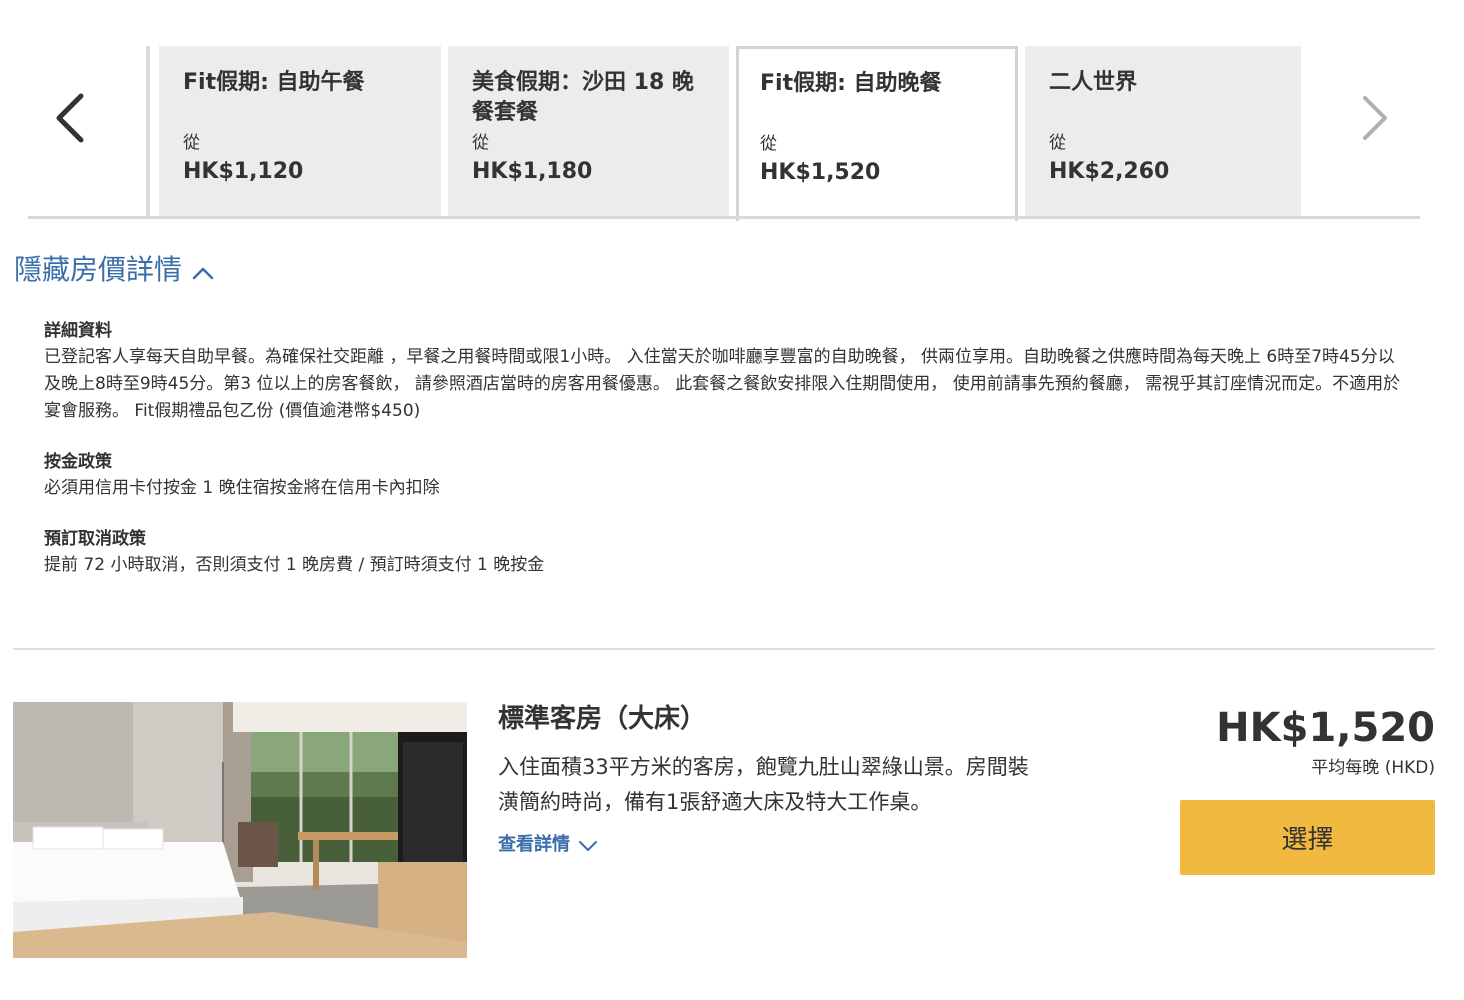  Describe the element at coordinates (778, 845) in the screenshot. I see `view-details-link: 查看詳情` at that location.